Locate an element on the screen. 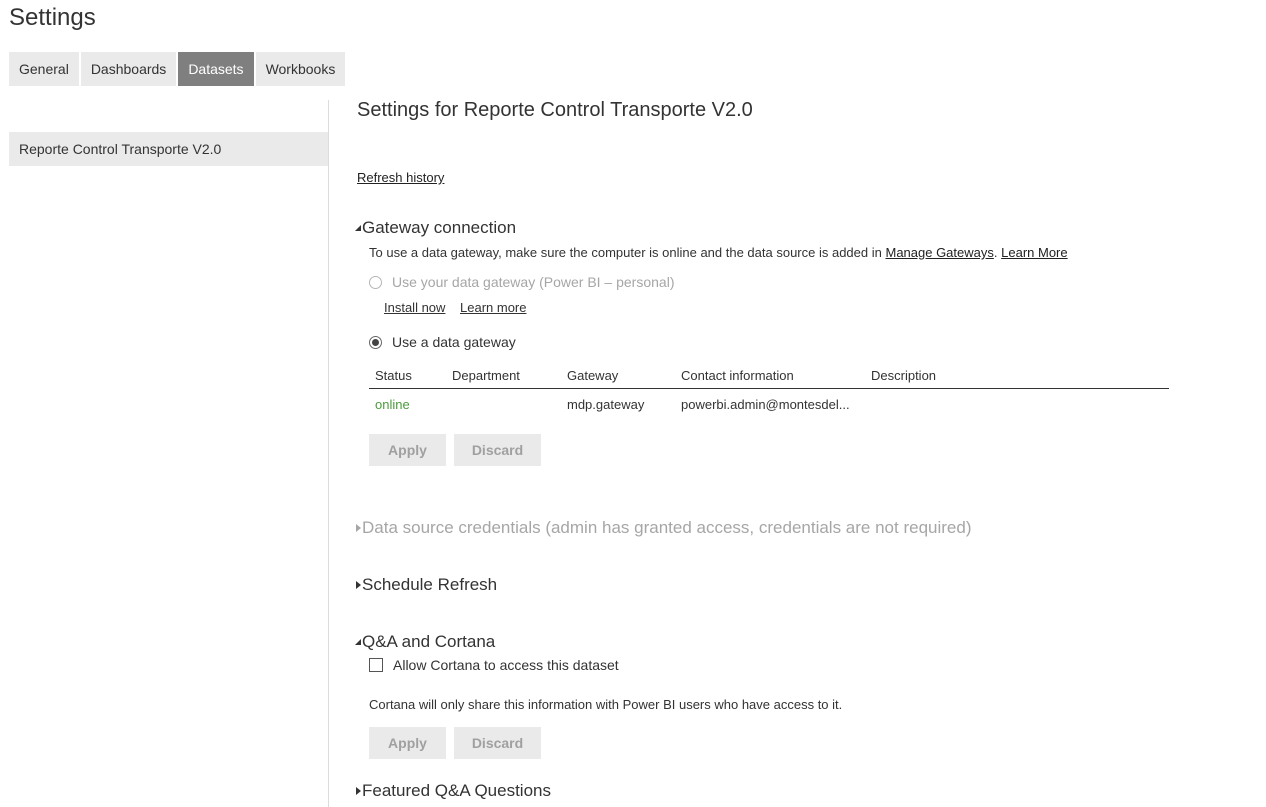 This screenshot has width=1266, height=807. featured-qa-heading: Featured Q&A Questions is located at coordinates (456, 790).